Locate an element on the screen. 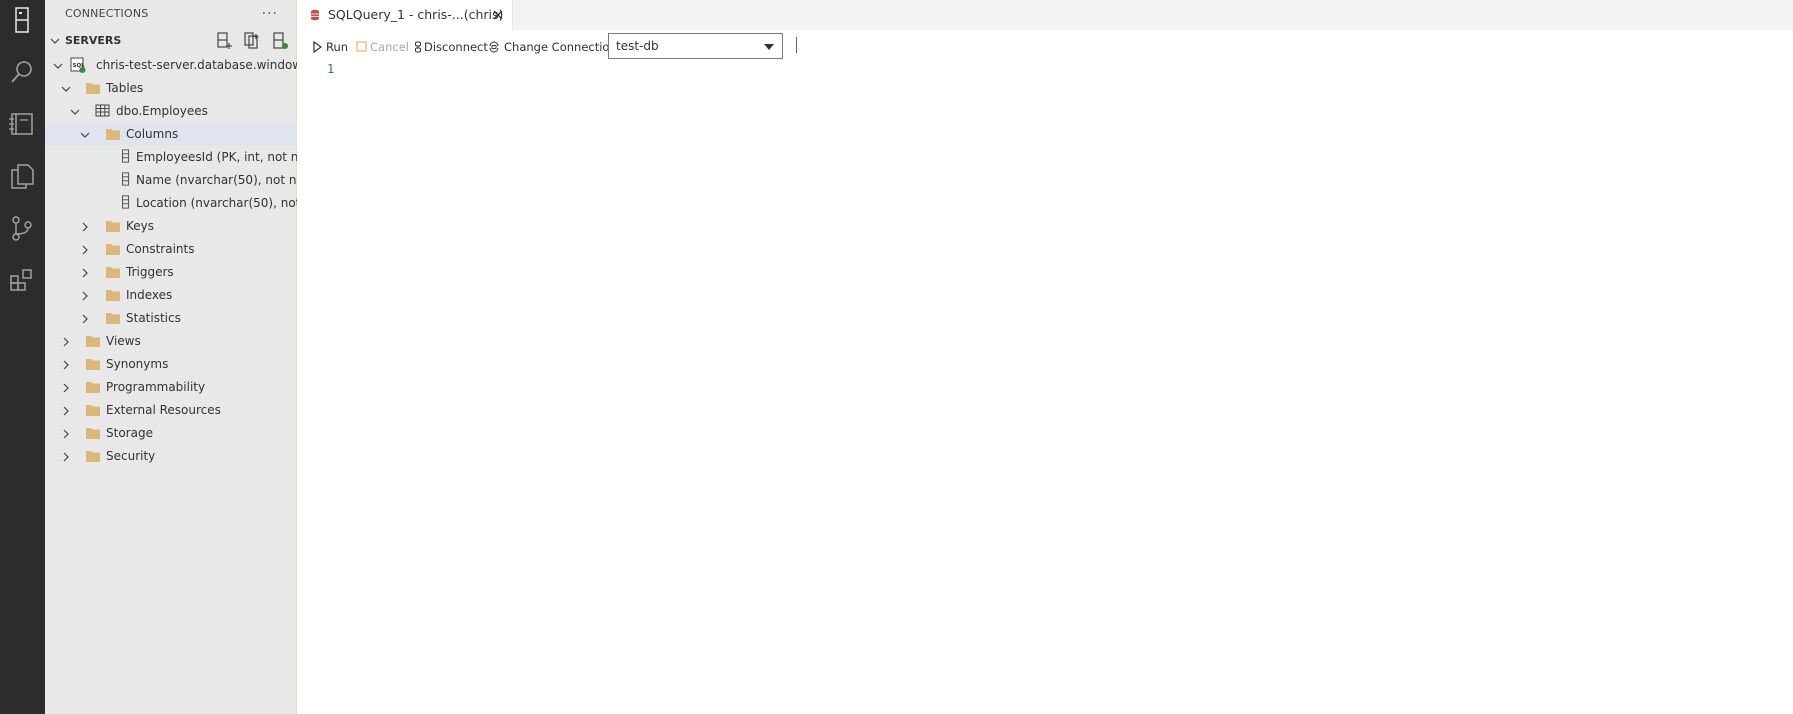 This screenshot has height=714, width=1793. tree-label-folder: Security is located at coordinates (131, 456).